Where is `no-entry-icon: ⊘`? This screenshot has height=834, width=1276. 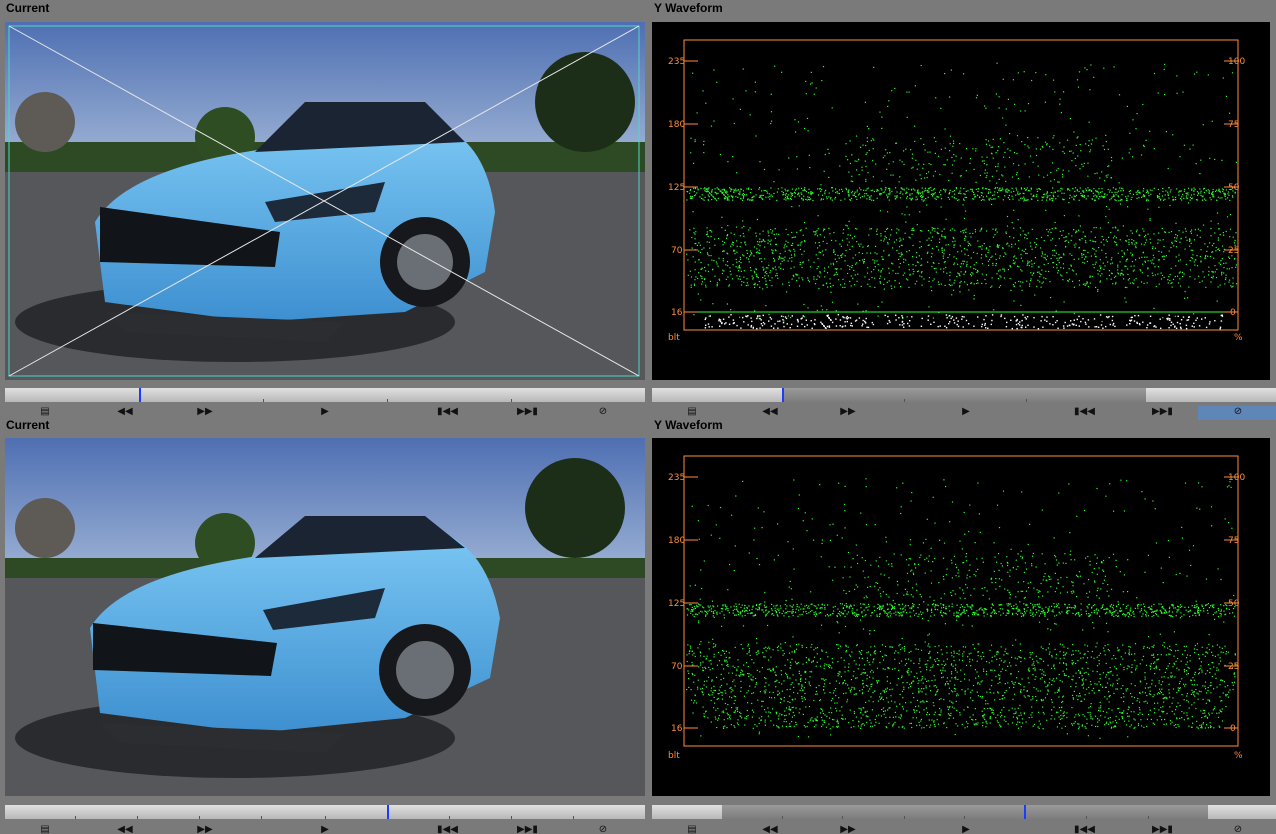
no-entry-icon: ⊘ is located at coordinates (603, 829).